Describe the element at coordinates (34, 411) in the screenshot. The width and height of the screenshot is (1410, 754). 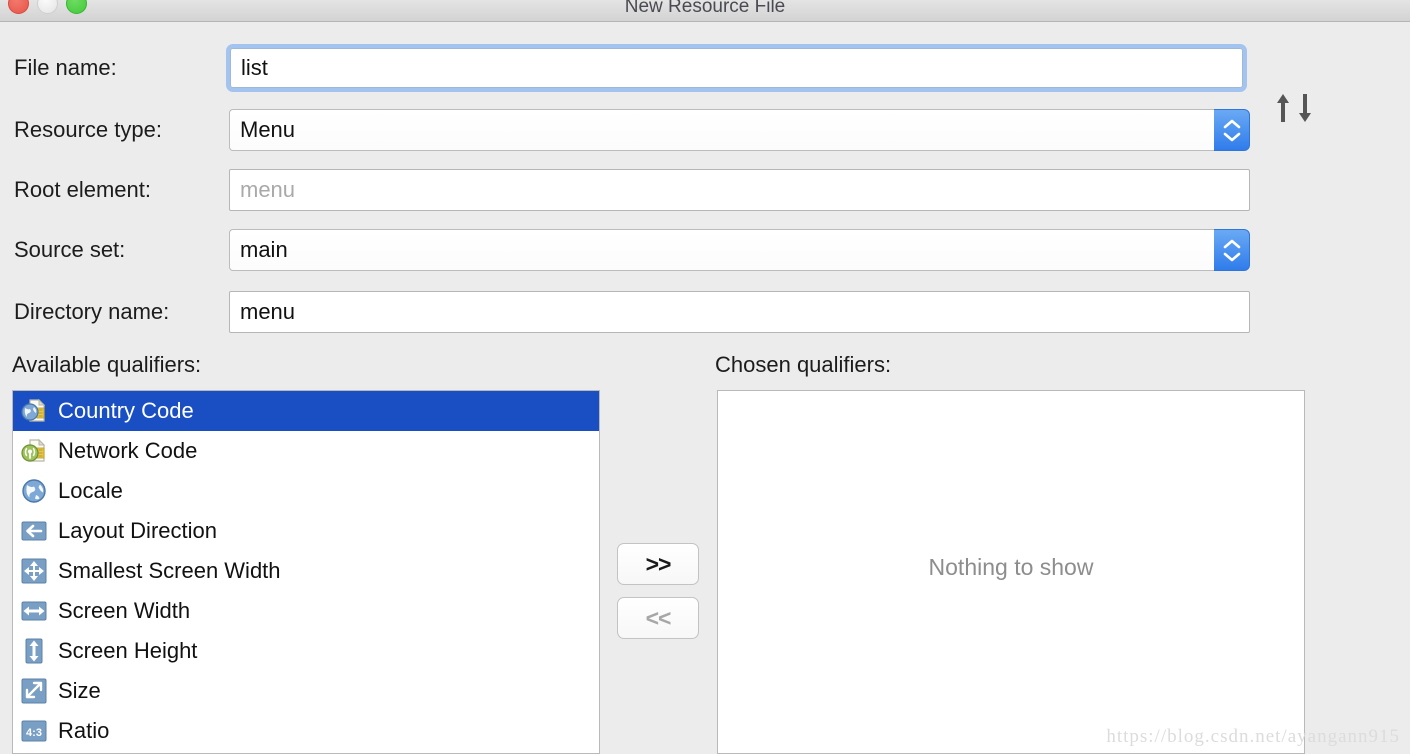
I see `country-code-icon` at that location.